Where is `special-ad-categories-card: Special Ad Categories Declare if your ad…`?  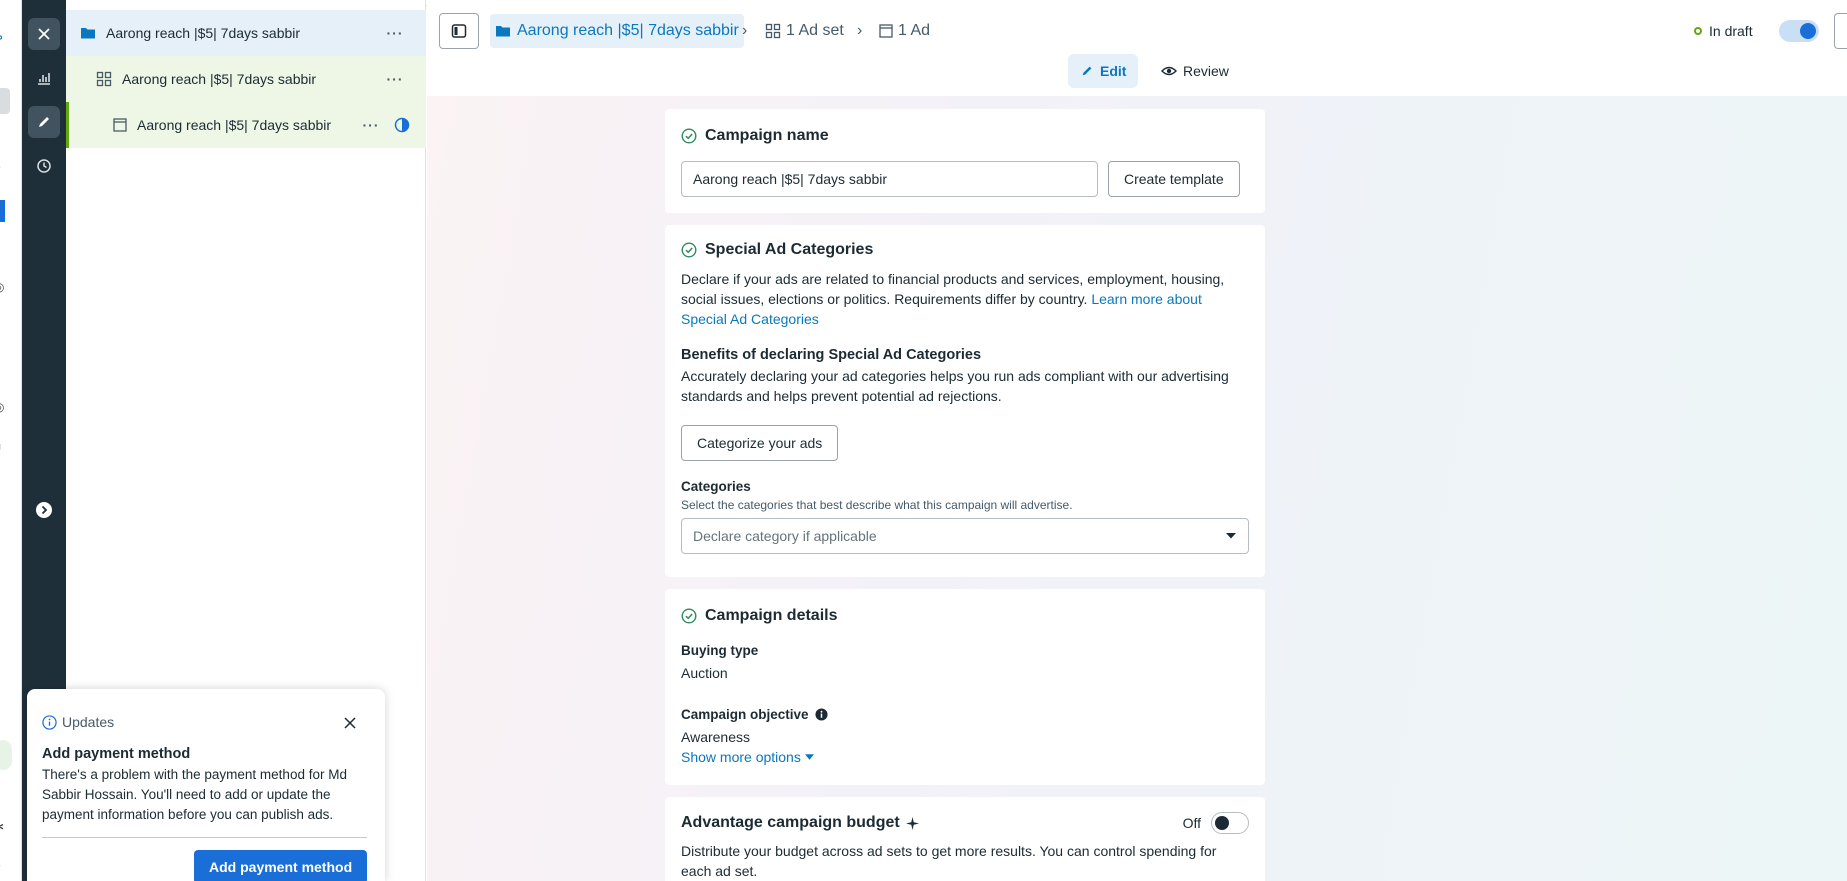
special-ad-categories-card: Special Ad Categories Declare if your ad… is located at coordinates (965, 401).